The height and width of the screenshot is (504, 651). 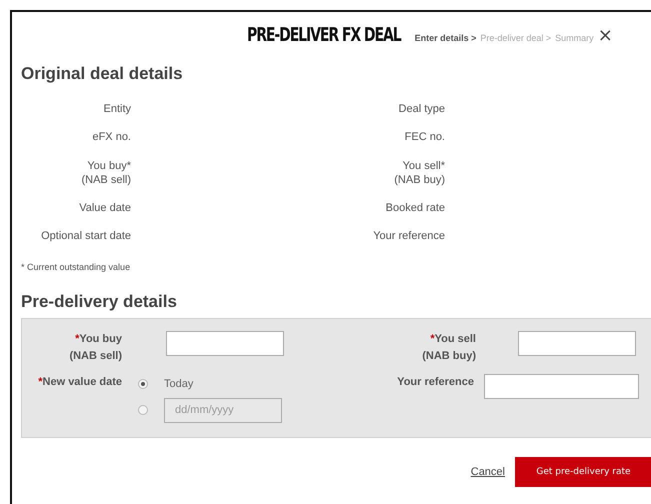 What do you see at coordinates (487, 472) in the screenshot?
I see `cancel-link: Cancel` at bounding box center [487, 472].